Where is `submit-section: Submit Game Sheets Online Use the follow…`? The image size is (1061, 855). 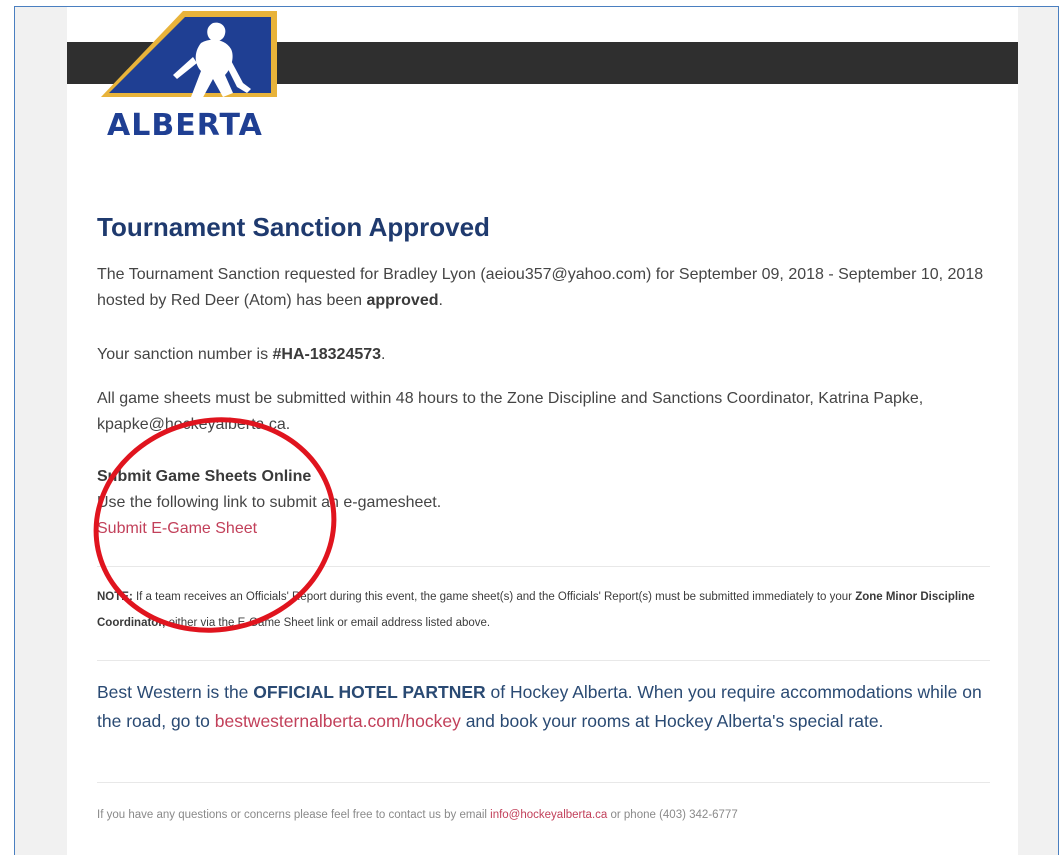
submit-section: Submit Game Sheets Online Use the follow… is located at coordinates (269, 503).